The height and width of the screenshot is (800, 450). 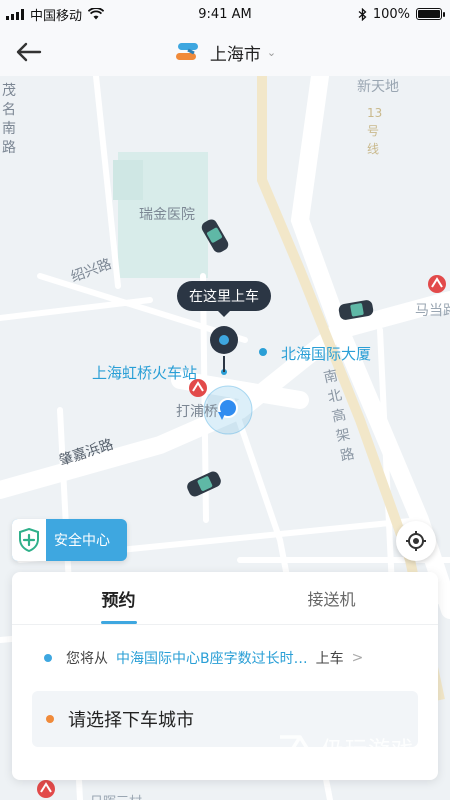 What do you see at coordinates (96, 14) in the screenshot?
I see `wifi-icon` at bounding box center [96, 14].